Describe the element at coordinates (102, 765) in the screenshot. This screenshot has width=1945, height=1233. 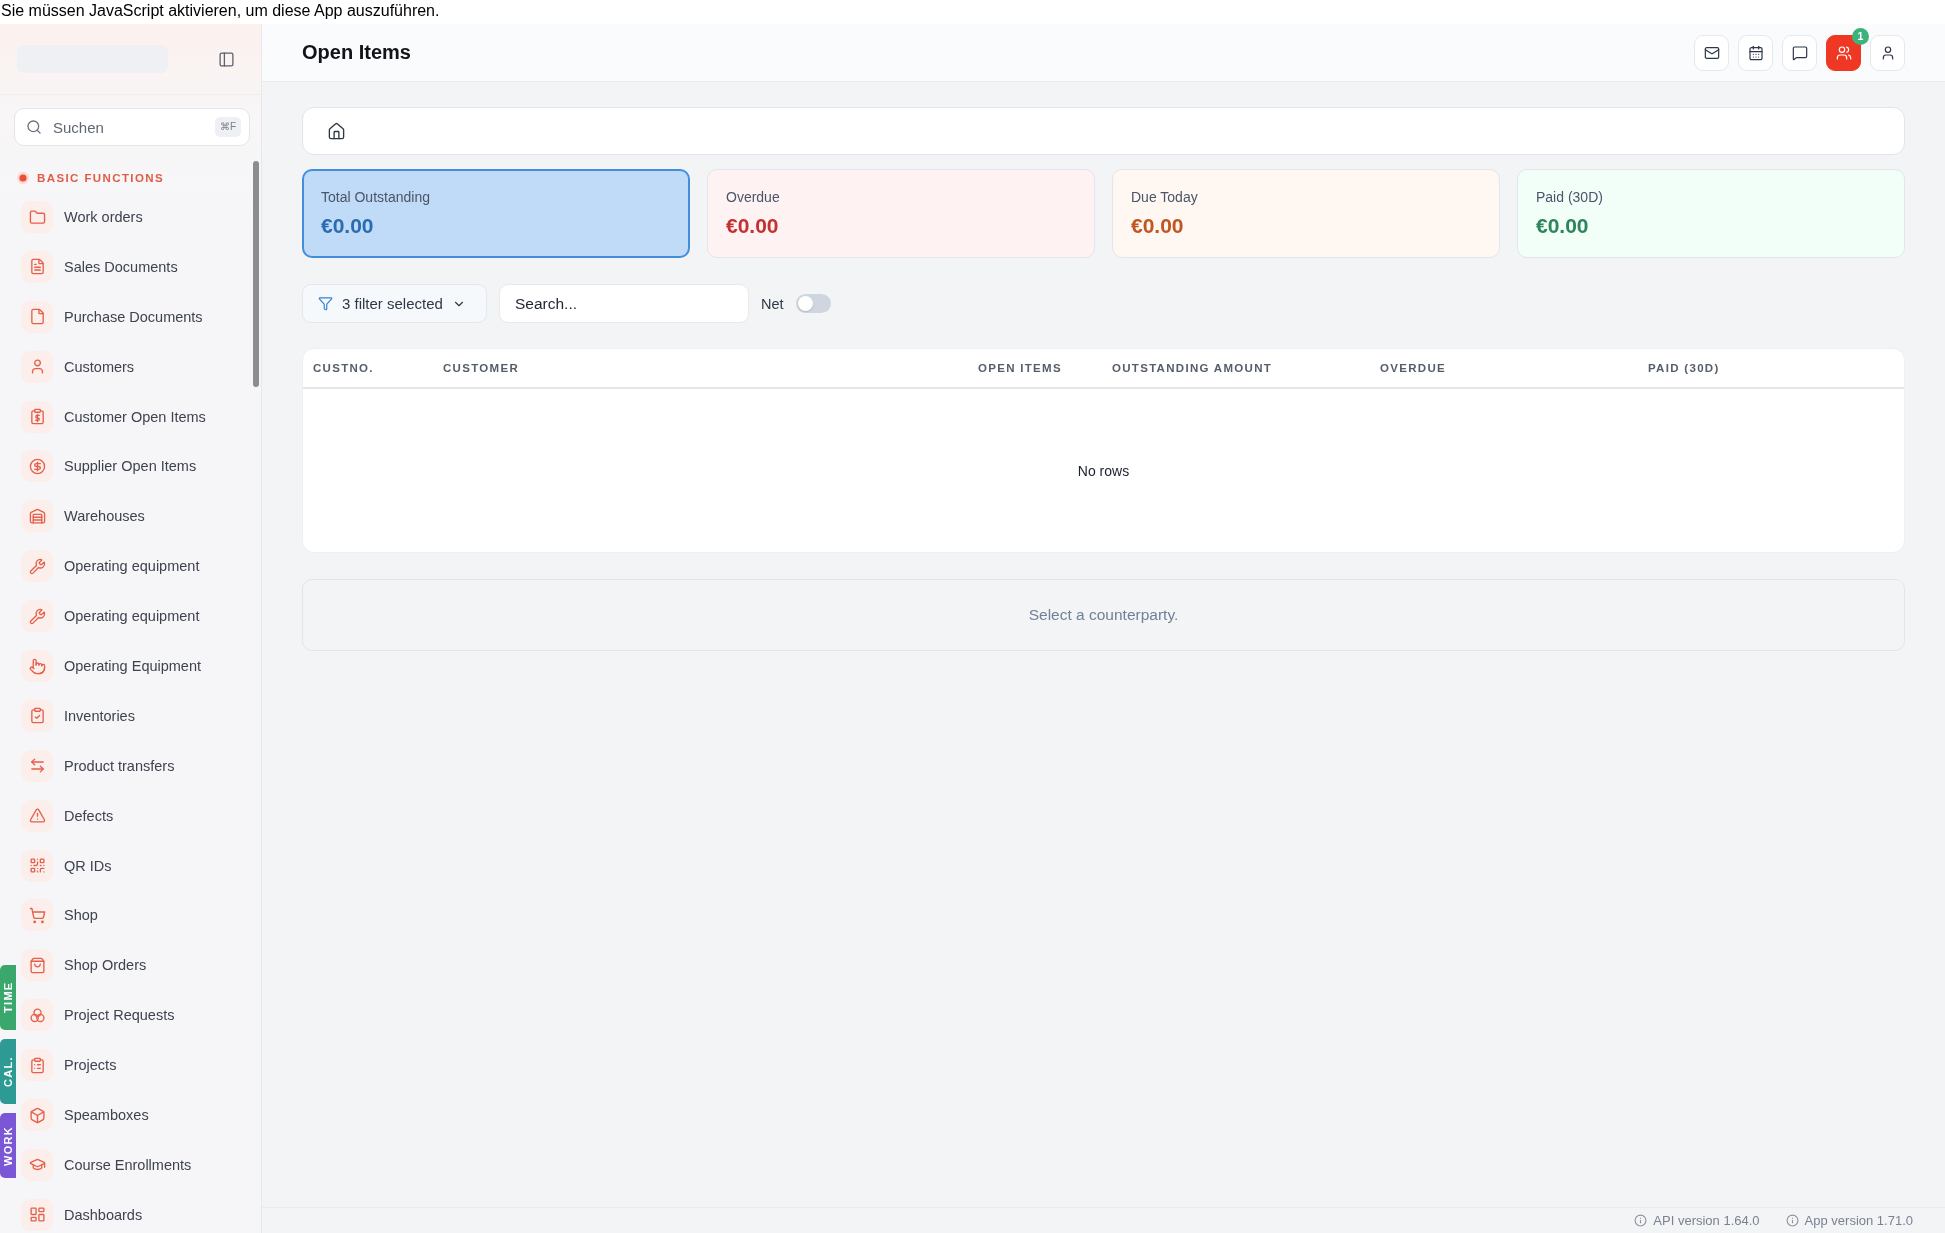
I see `nav-item: Product transfers` at that location.